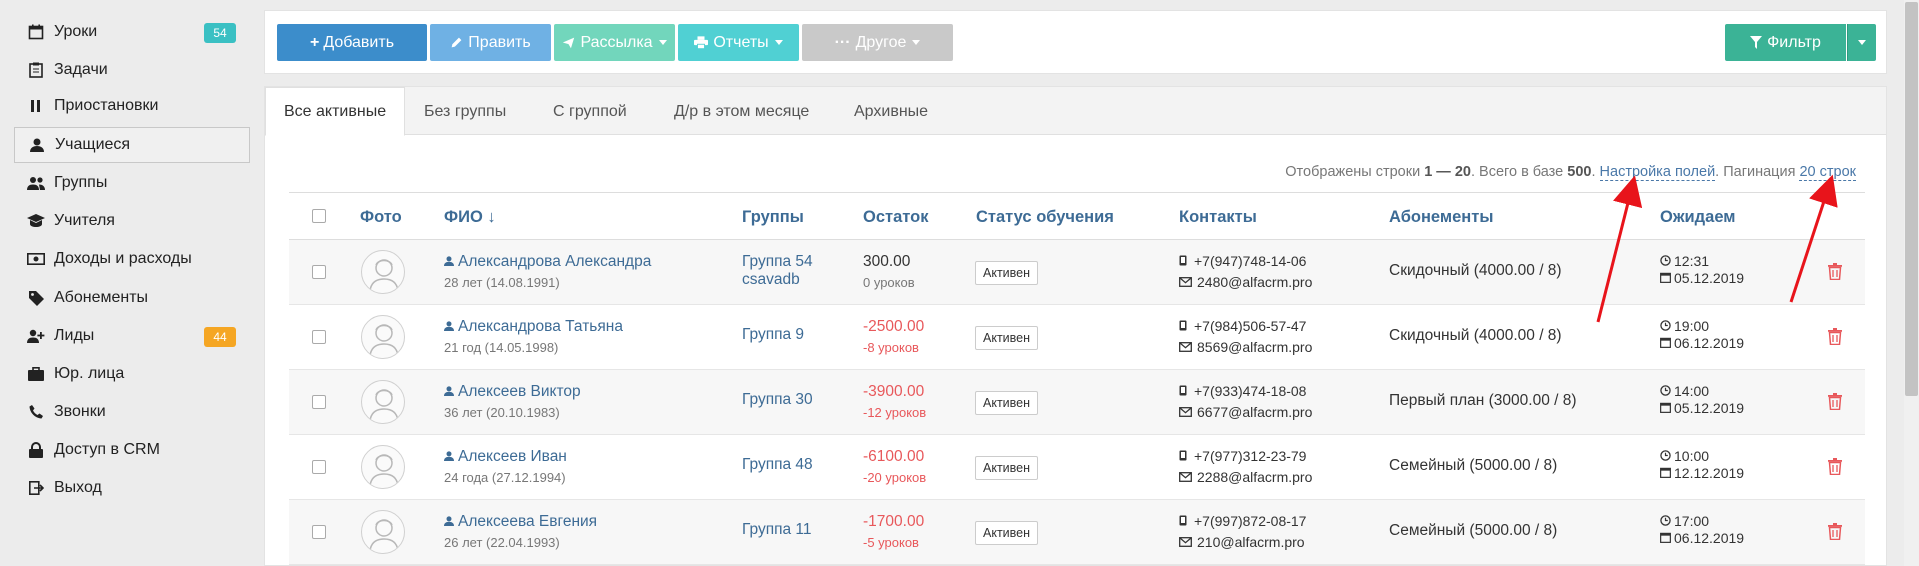  Describe the element at coordinates (36, 106) in the screenshot. I see `pause-icon` at that location.